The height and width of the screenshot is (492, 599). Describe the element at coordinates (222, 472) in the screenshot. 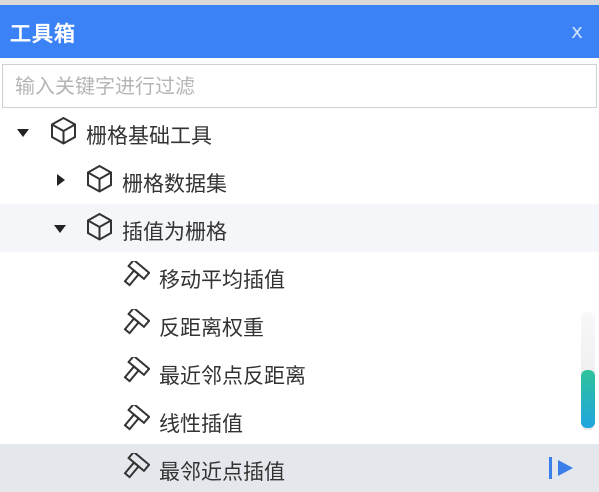

I see `tool-item-label: 最邻近点插值` at that location.